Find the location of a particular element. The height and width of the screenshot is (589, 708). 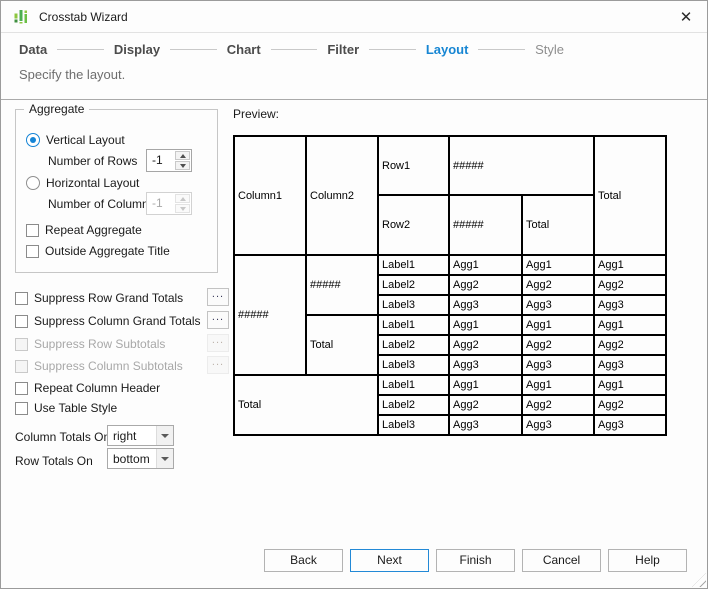

number-of-rows-stepper: -1 is located at coordinates (169, 160).